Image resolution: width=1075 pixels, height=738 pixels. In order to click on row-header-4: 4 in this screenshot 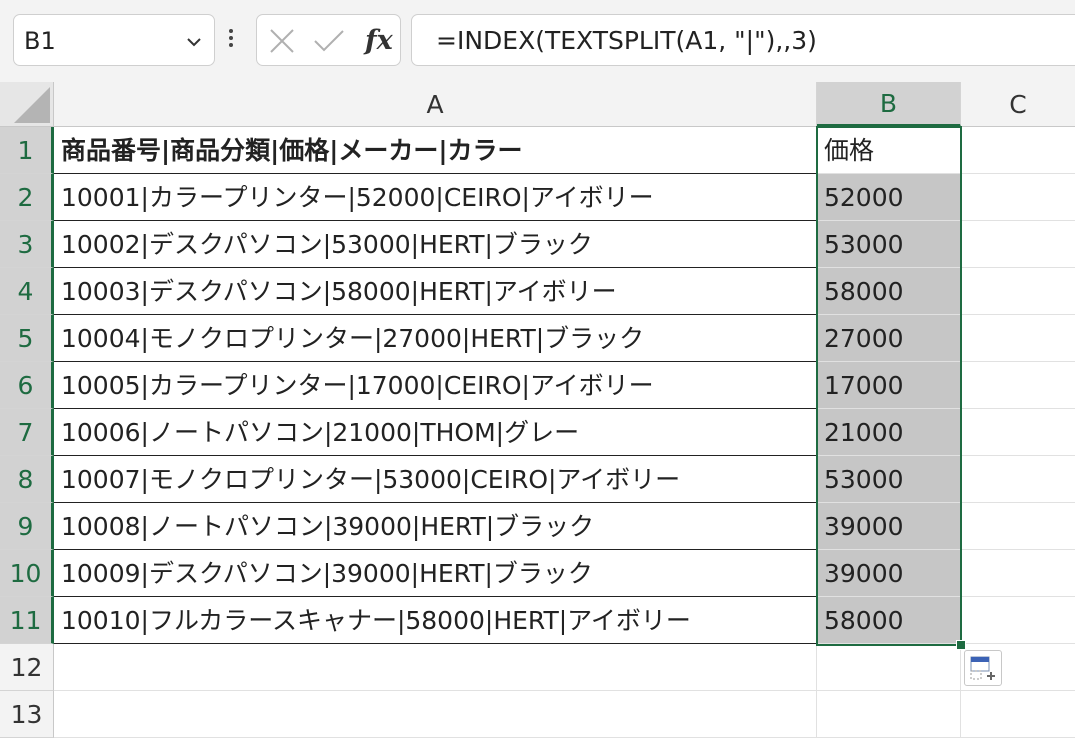, I will do `click(27, 291)`.